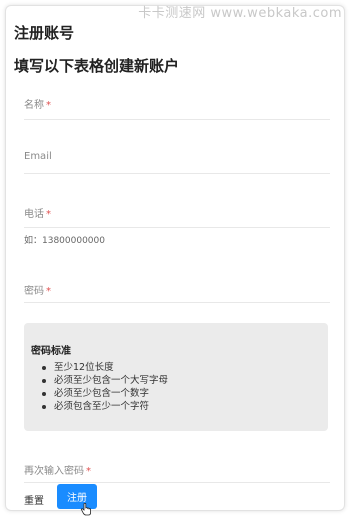  I want to click on reset-button: 重置, so click(34, 499).